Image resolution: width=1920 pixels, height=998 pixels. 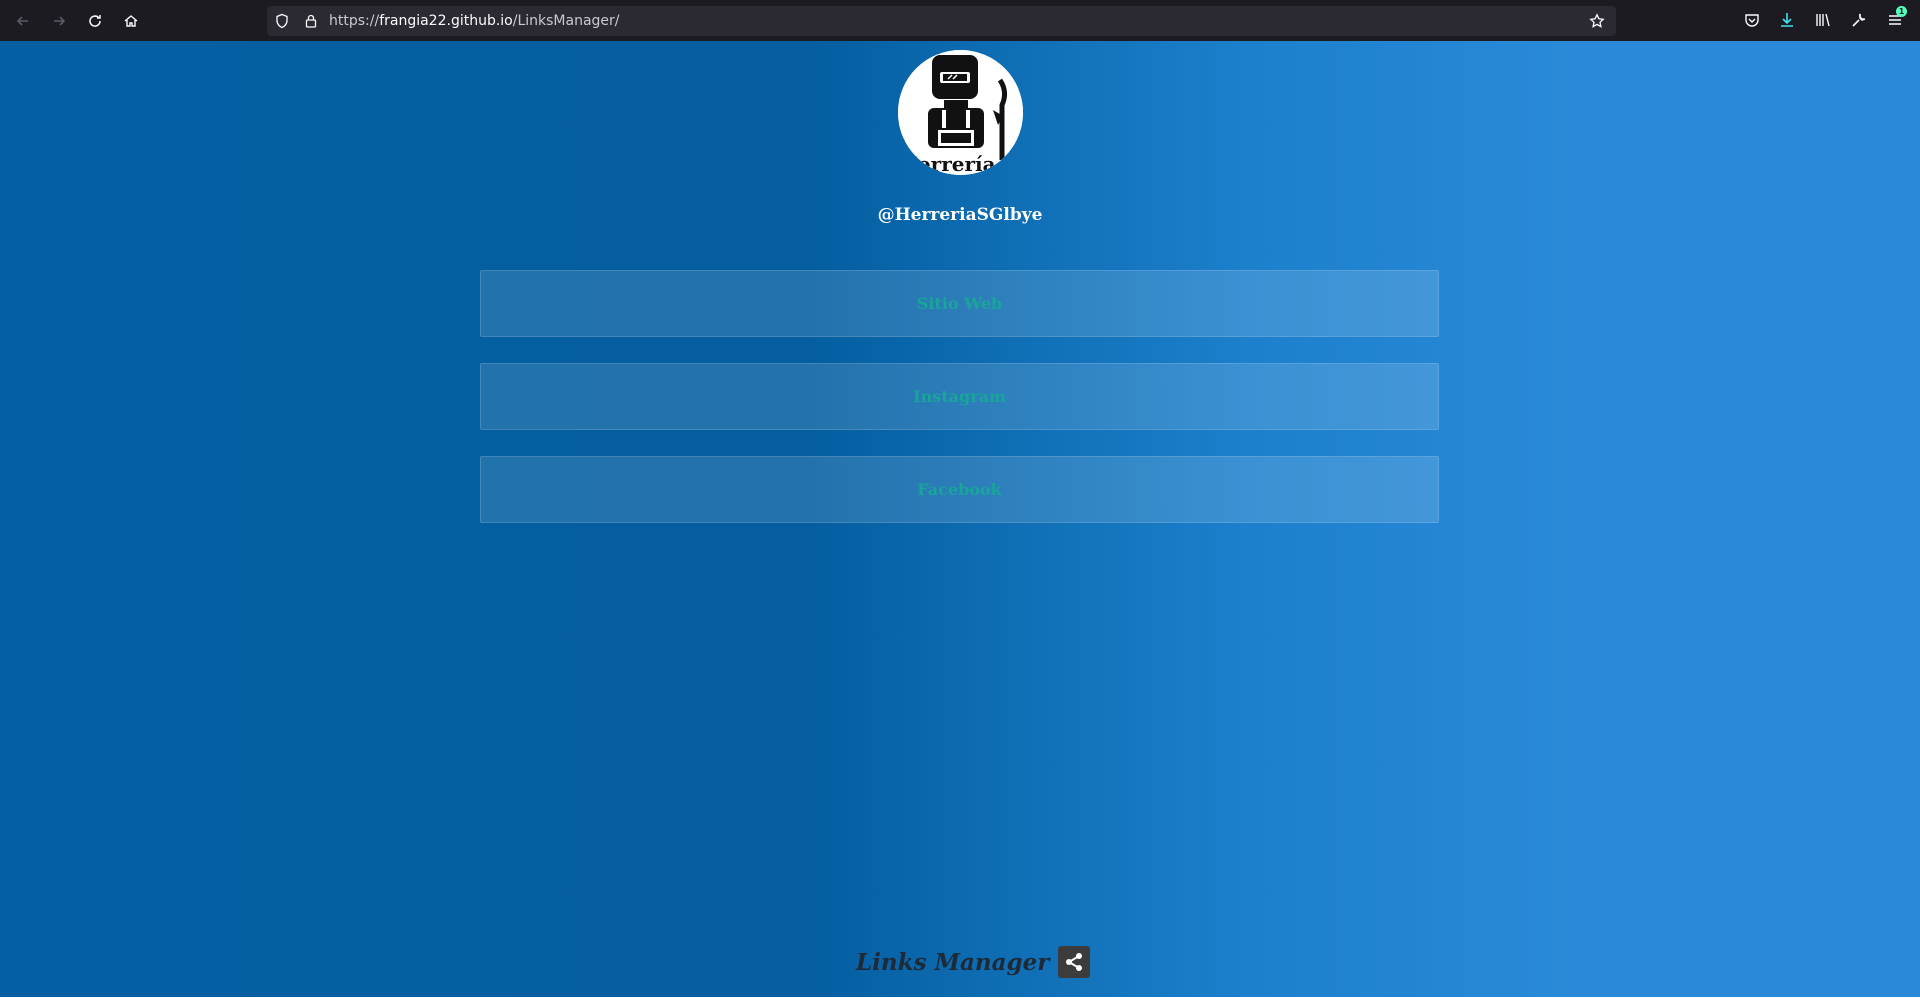 I want to click on link-button-sitio-web: Sitio Web, so click(x=959, y=303).